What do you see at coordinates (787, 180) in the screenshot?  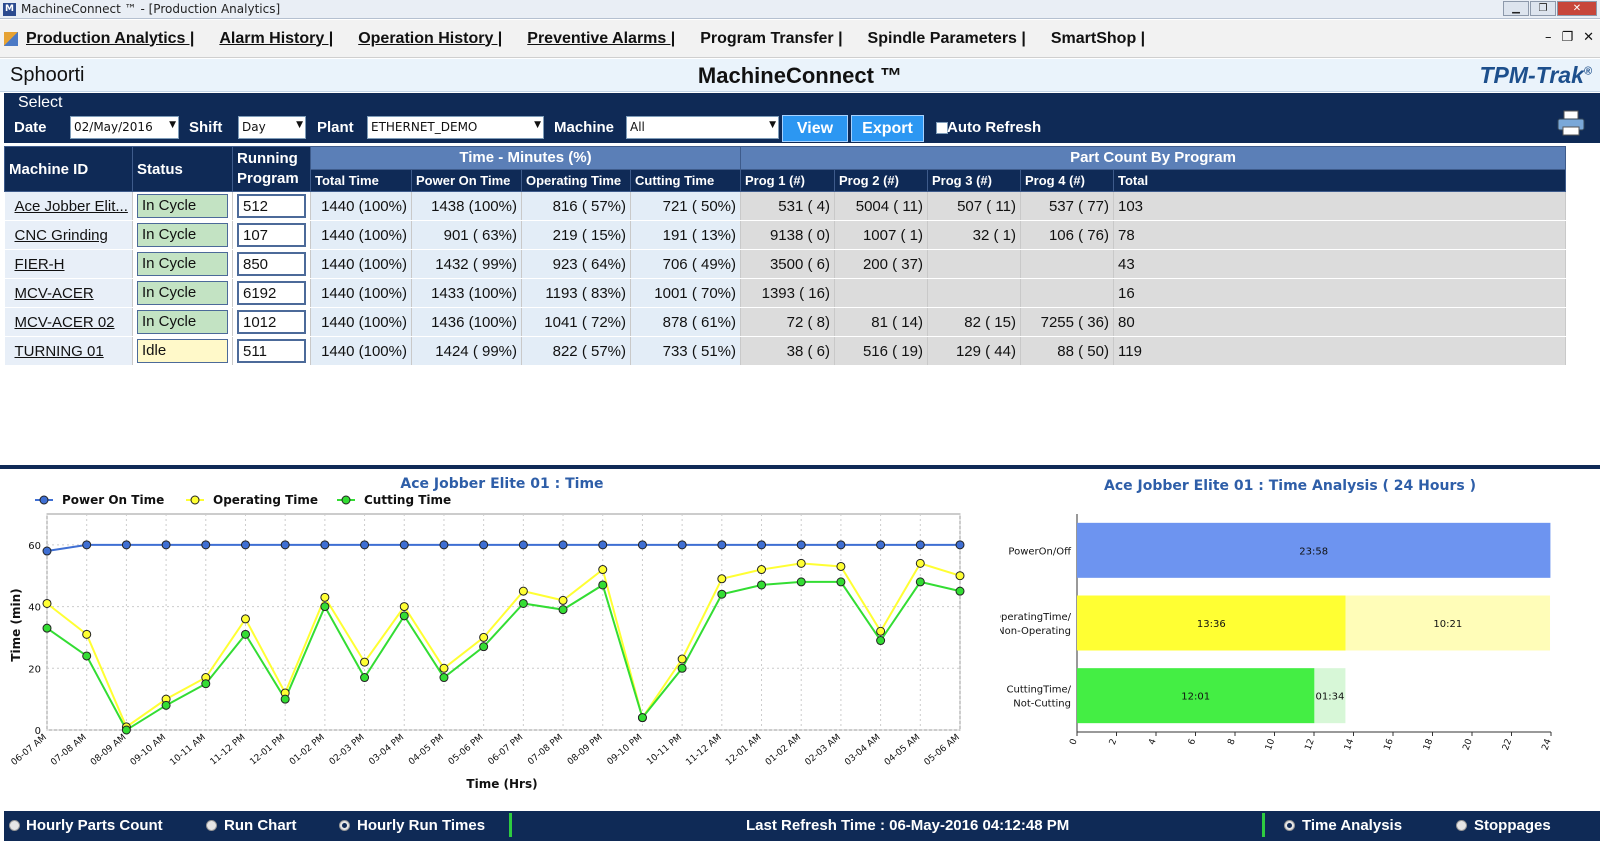 I see `col-prog1: Prog 1 (#)` at bounding box center [787, 180].